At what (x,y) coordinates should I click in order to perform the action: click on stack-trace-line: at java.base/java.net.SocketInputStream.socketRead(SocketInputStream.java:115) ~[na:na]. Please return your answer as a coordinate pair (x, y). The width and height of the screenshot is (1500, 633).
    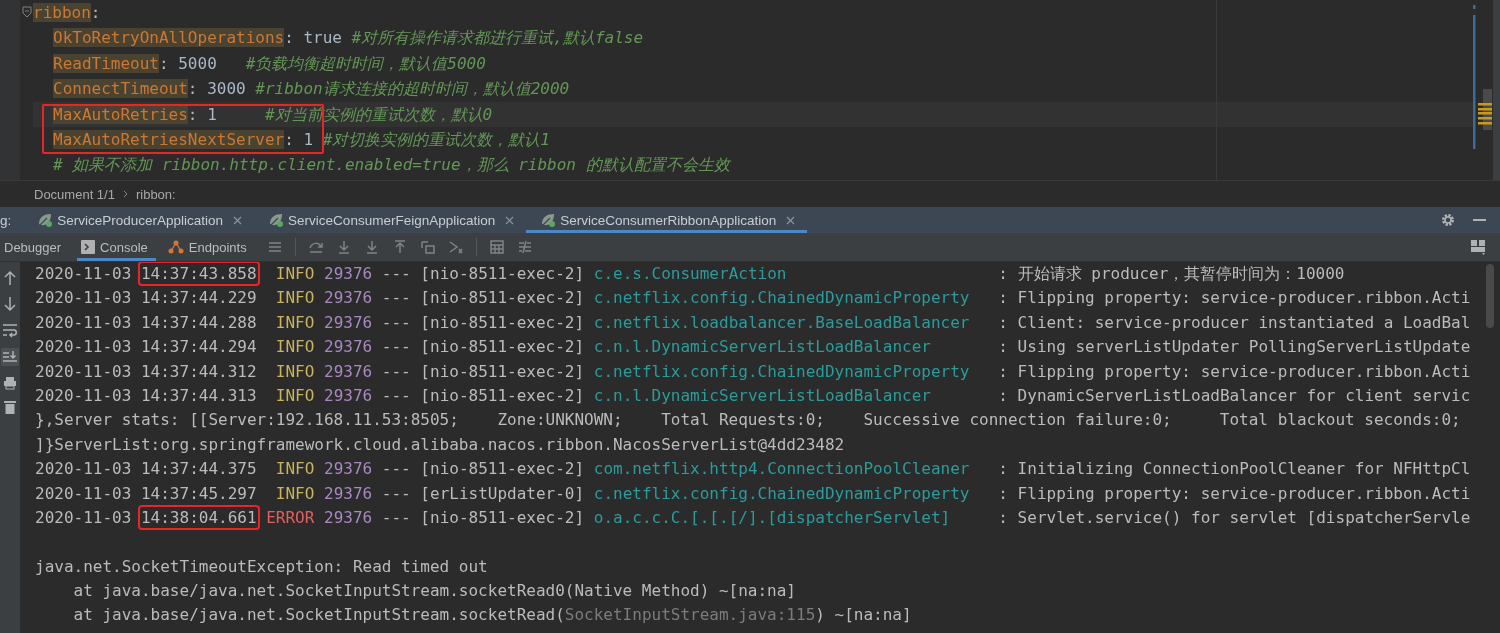
    Looking at the image, I should click on (492, 615).